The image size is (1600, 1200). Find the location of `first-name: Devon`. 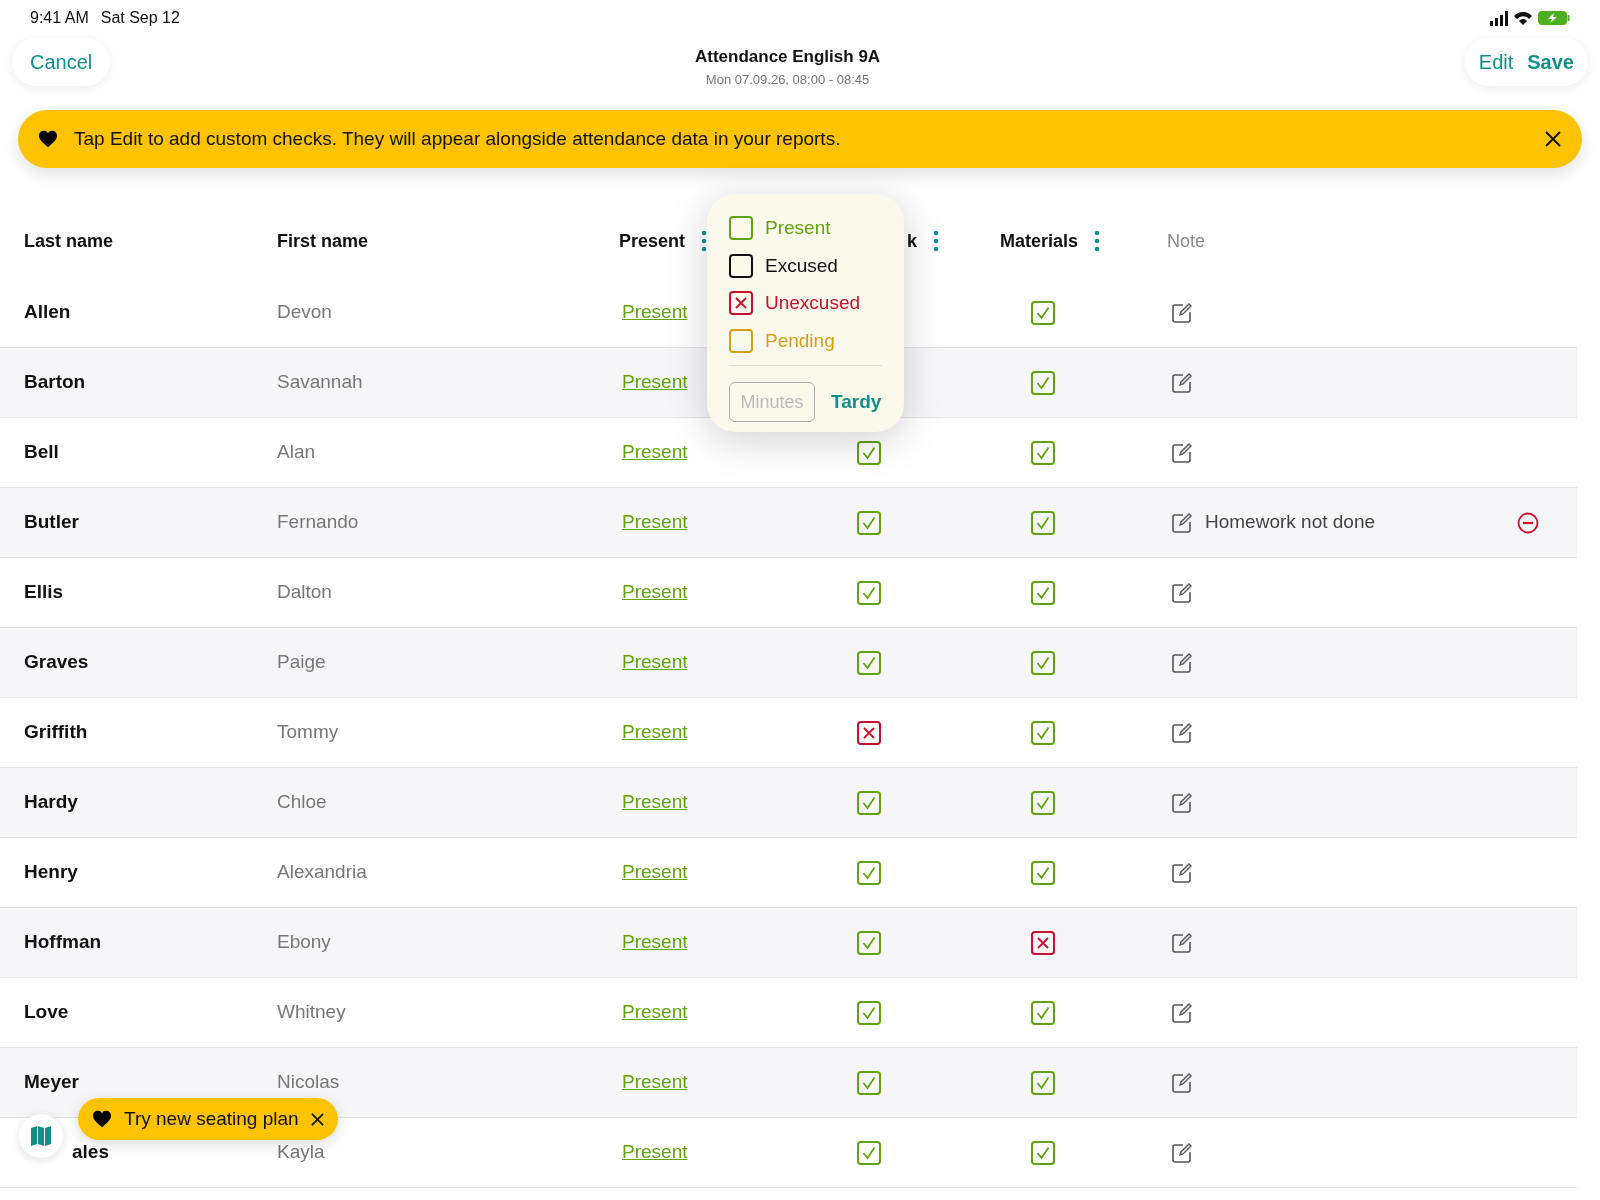

first-name: Devon is located at coordinates (304, 312).